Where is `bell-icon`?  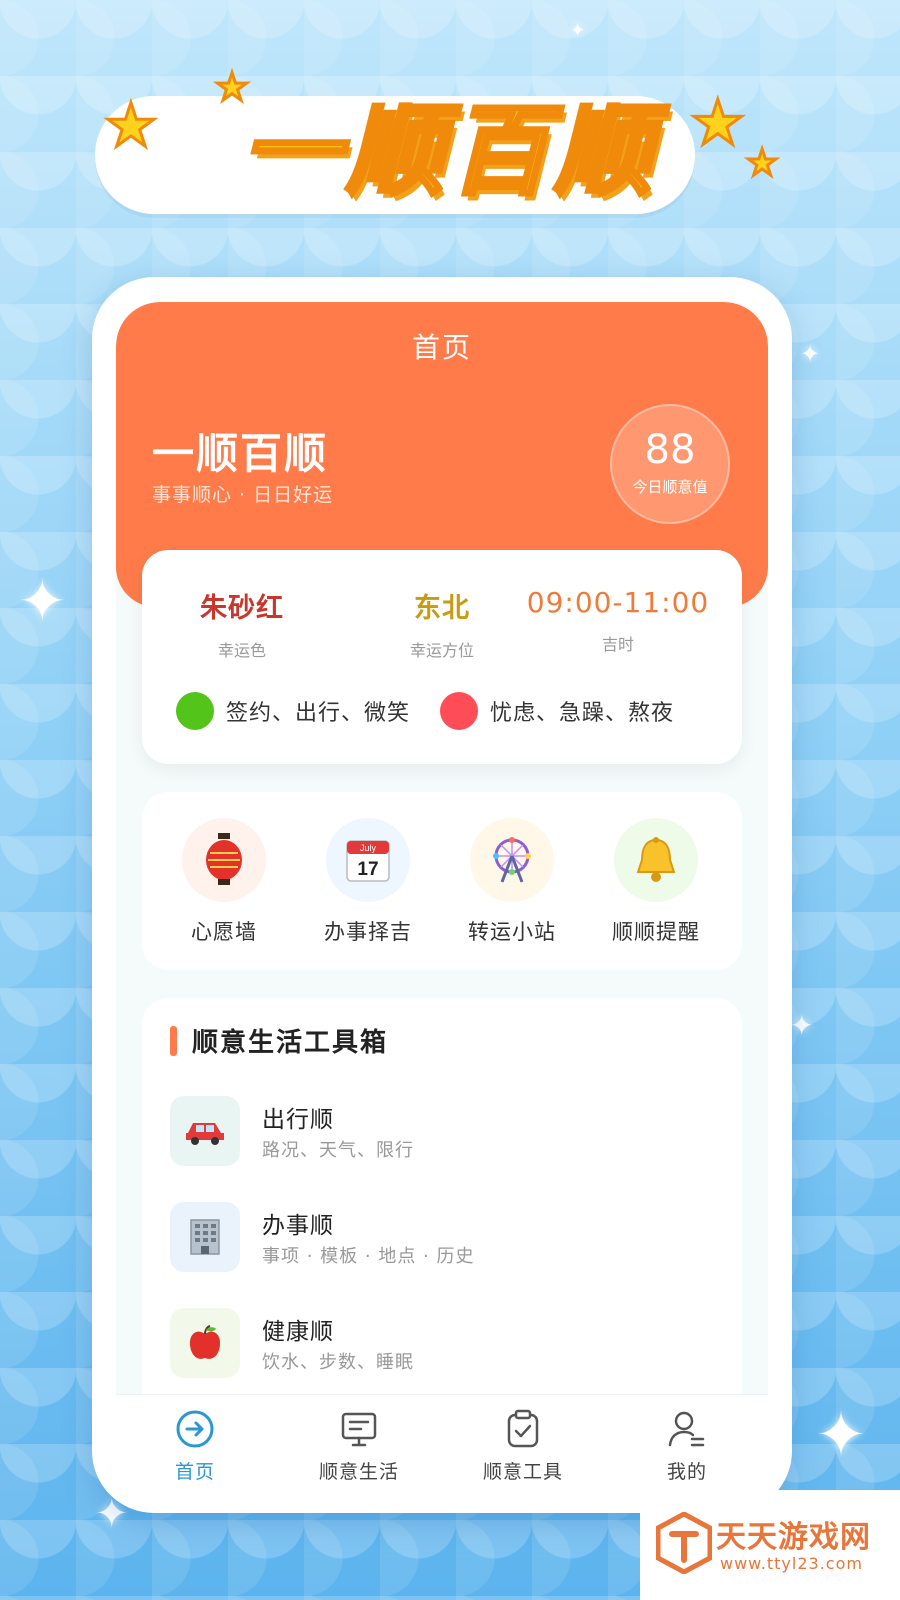
bell-icon is located at coordinates (656, 860).